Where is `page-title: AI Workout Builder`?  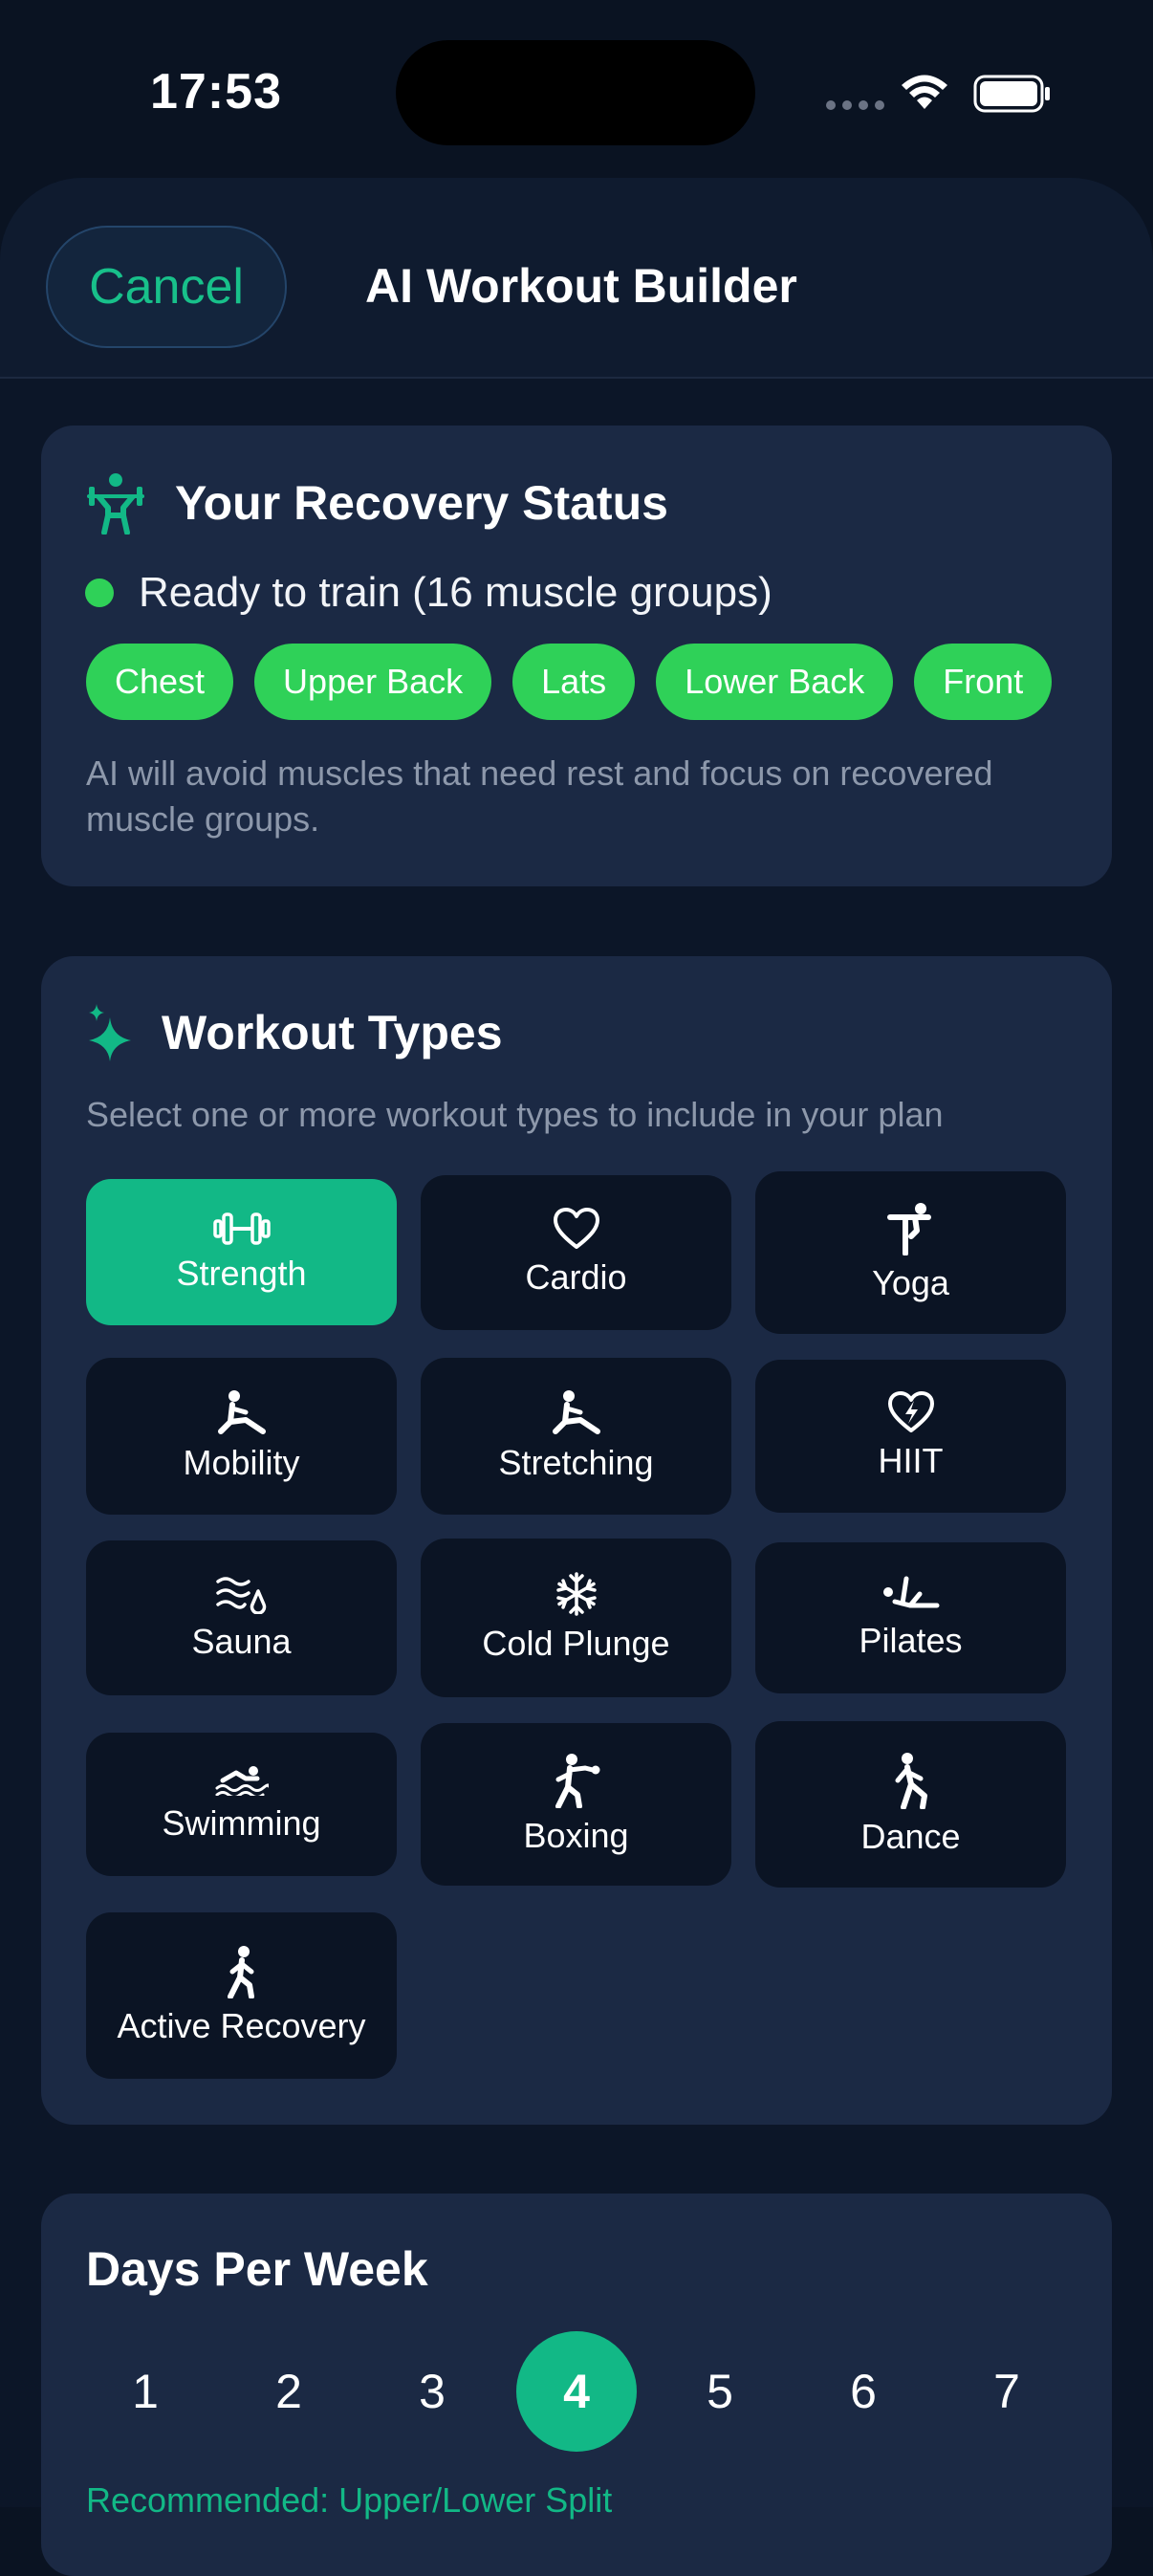
page-title: AI Workout Builder is located at coordinates (581, 286).